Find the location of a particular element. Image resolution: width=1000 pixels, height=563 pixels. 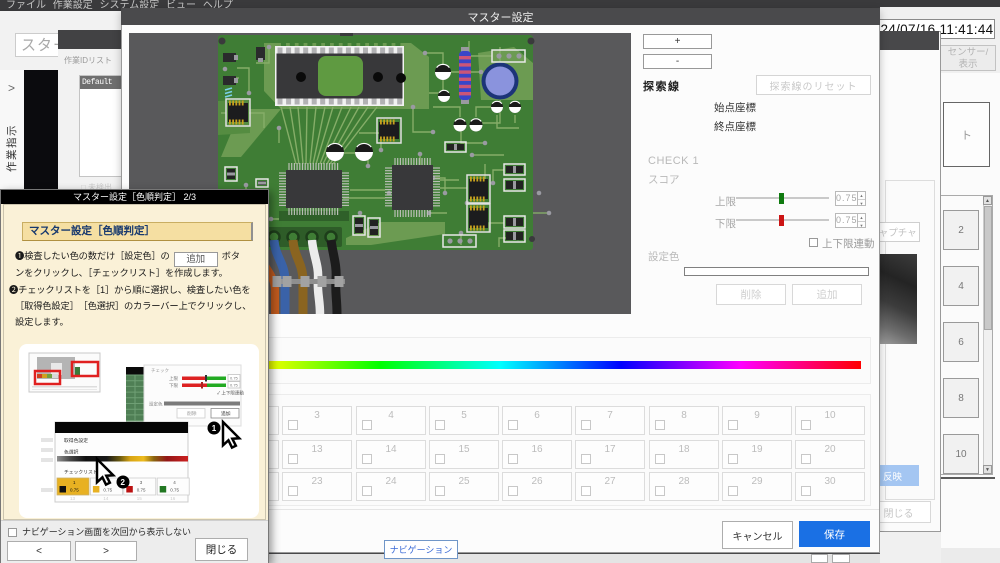

svg-text: 取得色設定 is located at coordinates (76, 440).